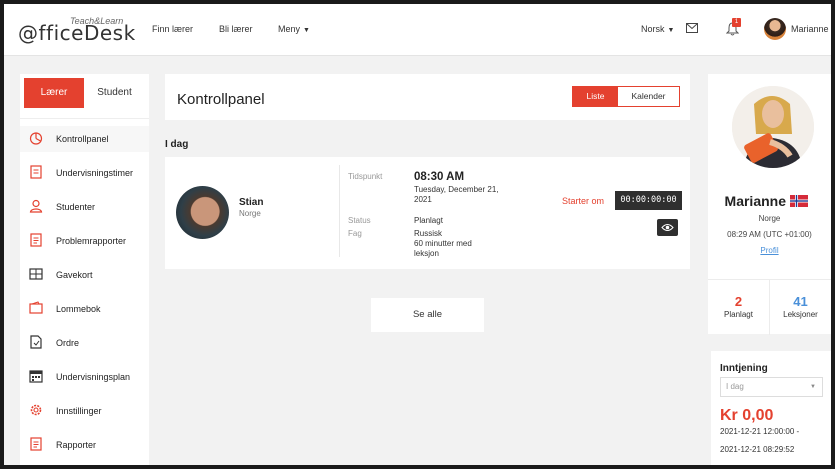 Image resolution: width=835 pixels, height=469 pixels. I want to click on pie-chart-icon, so click(36, 138).